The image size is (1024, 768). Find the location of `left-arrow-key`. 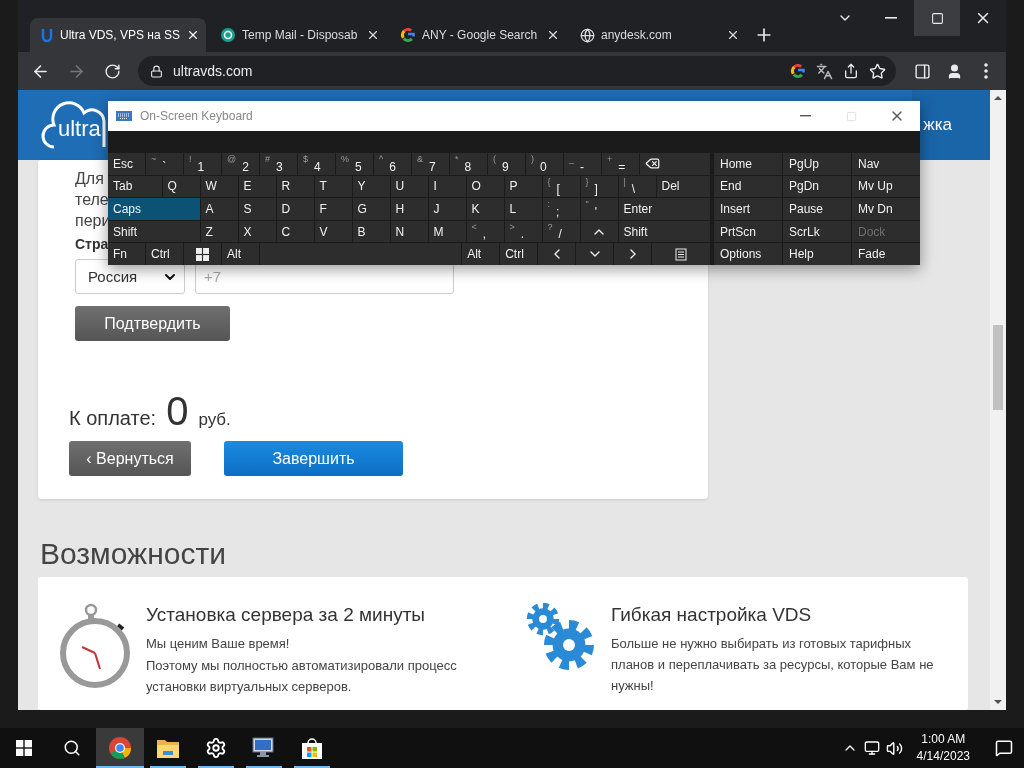

left-arrow-key is located at coordinates (557, 254).